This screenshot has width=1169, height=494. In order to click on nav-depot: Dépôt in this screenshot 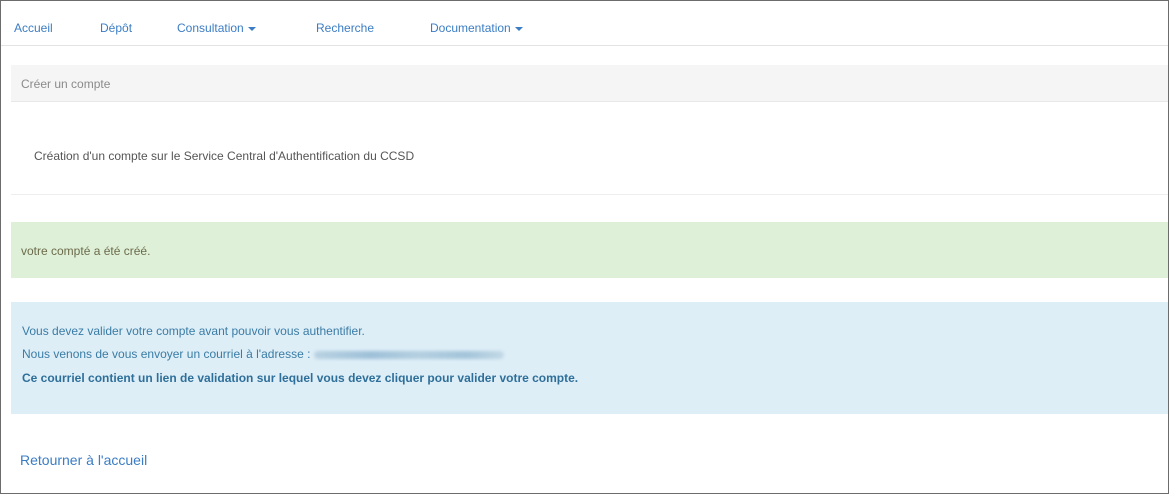, I will do `click(116, 28)`.